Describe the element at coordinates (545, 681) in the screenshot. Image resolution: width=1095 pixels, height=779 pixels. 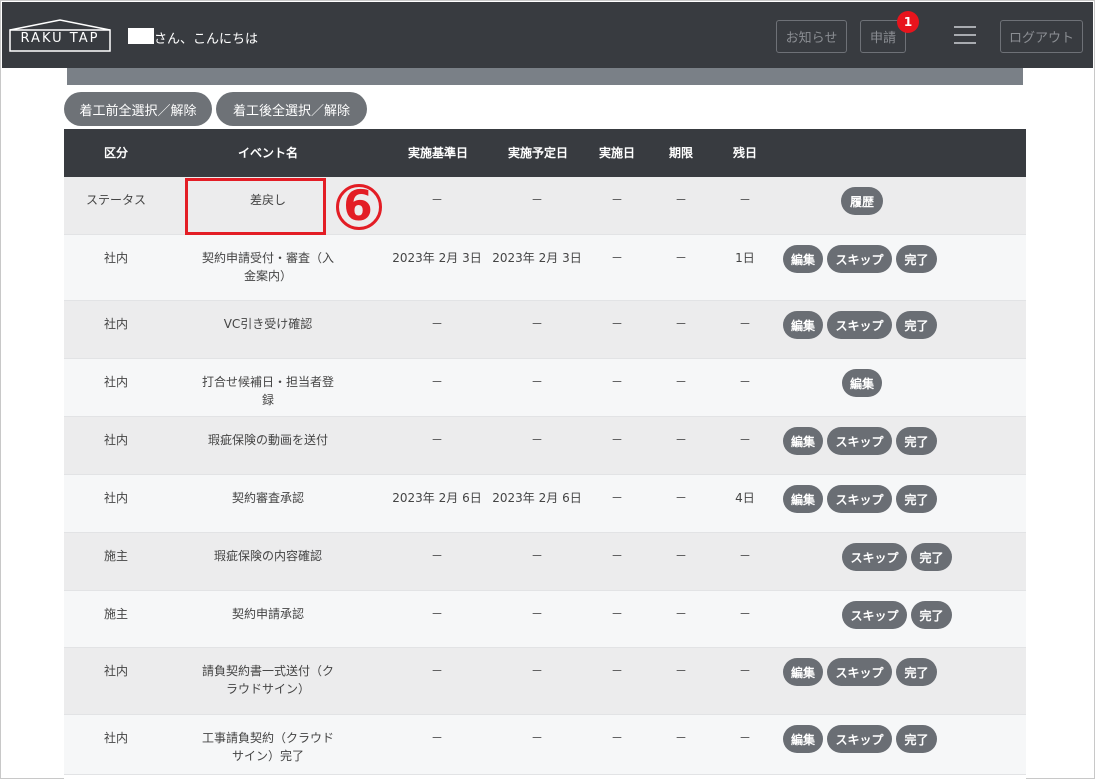
I see `table-row: 社内 請負契約書一式送付（クラウドサイン） － － － － － 編集 スキップ 完了` at that location.